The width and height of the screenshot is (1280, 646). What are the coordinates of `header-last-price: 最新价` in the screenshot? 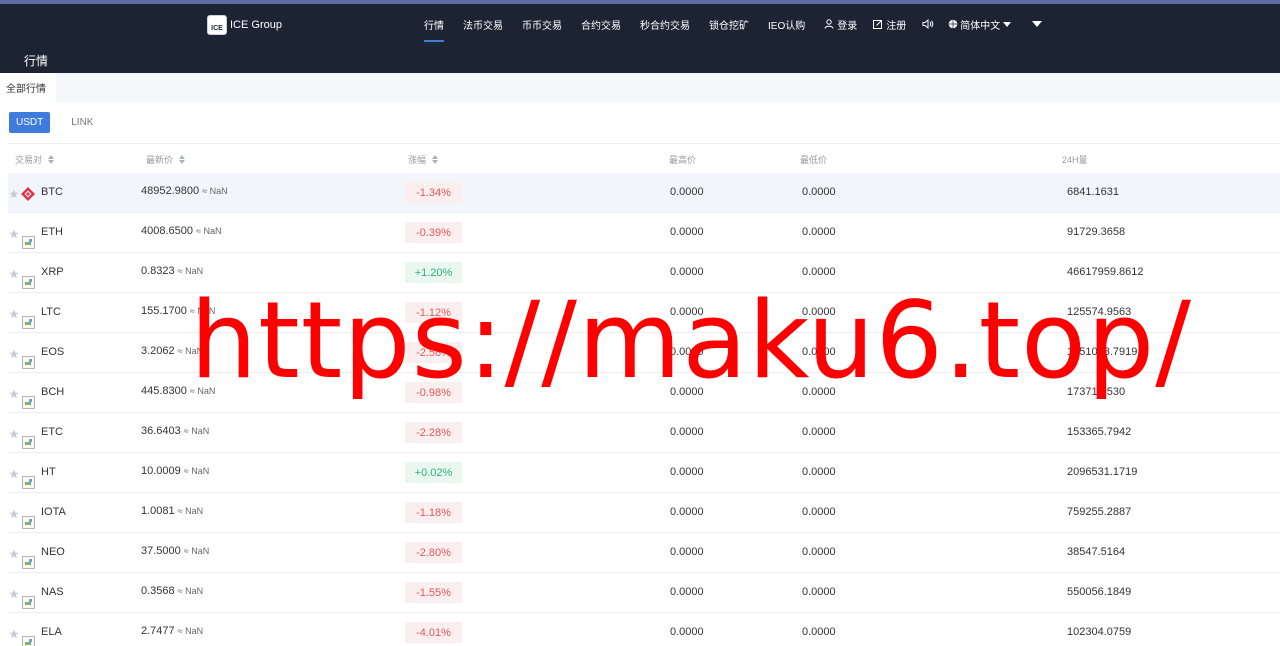 It's located at (166, 159).